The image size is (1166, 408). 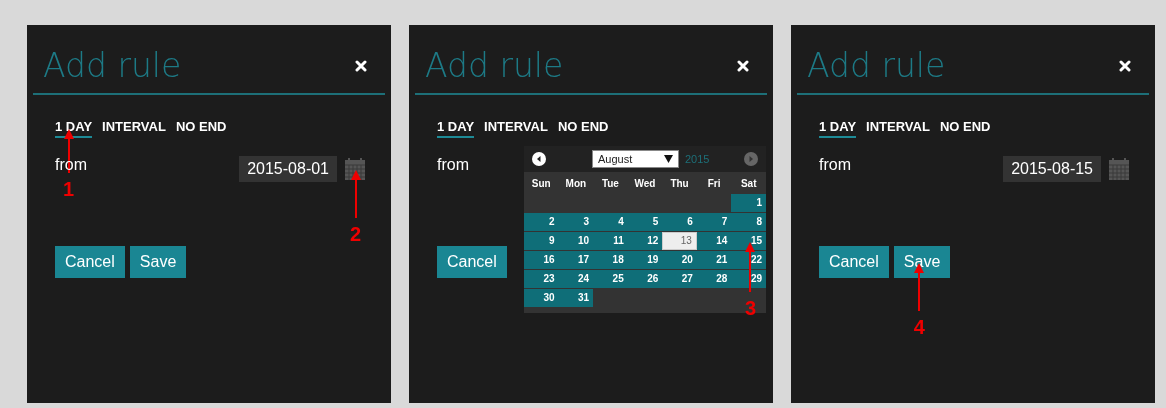 What do you see at coordinates (541, 260) in the screenshot?
I see `calendar-day: 16` at bounding box center [541, 260].